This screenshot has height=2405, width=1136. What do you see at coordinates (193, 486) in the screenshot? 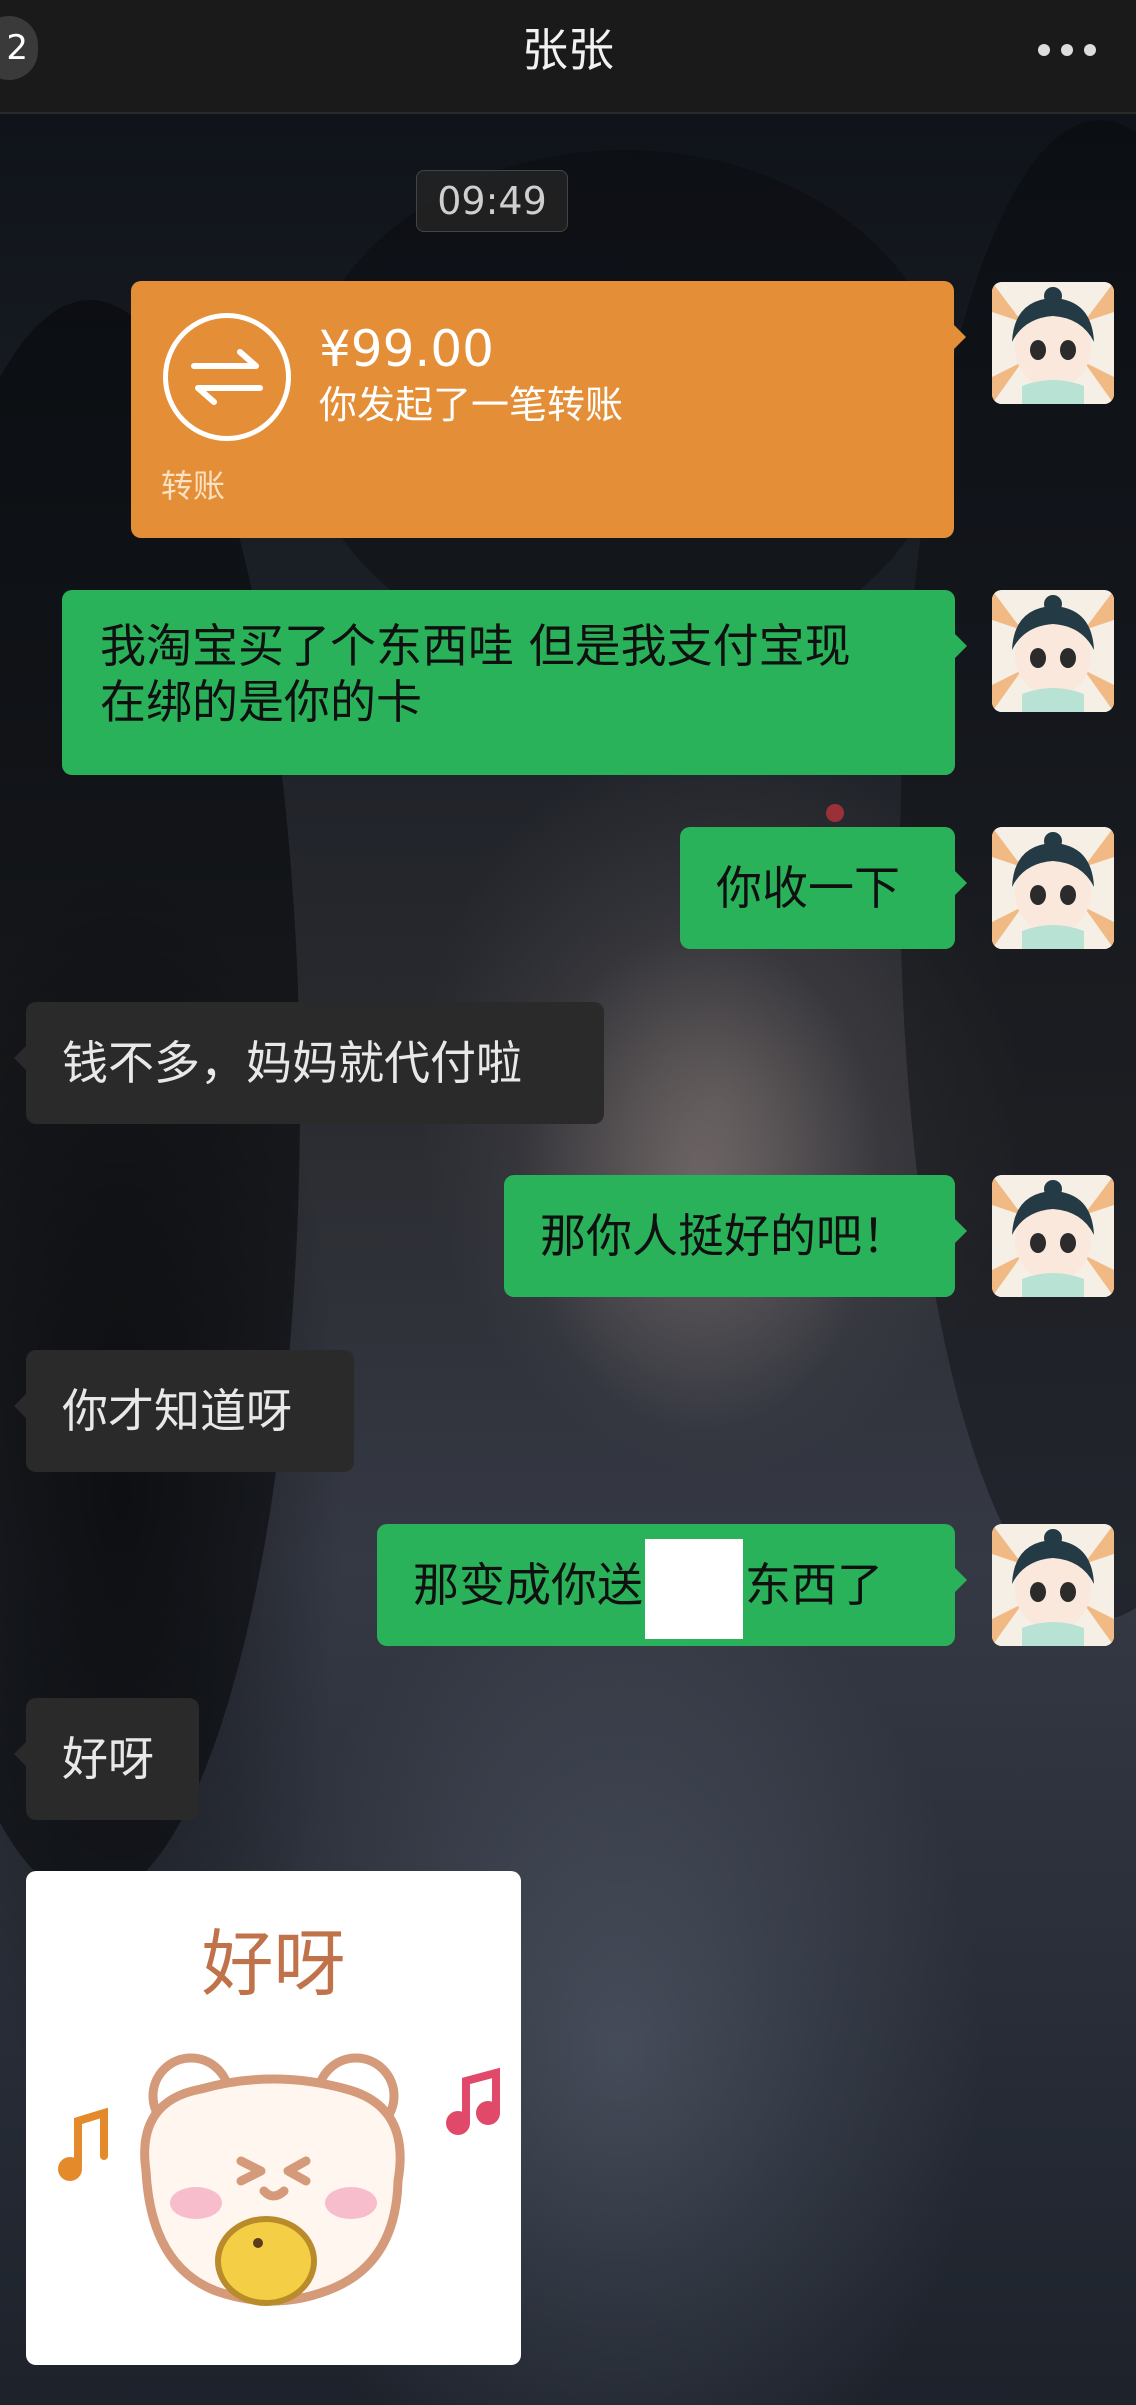
I see `transfer-label: 转账` at bounding box center [193, 486].